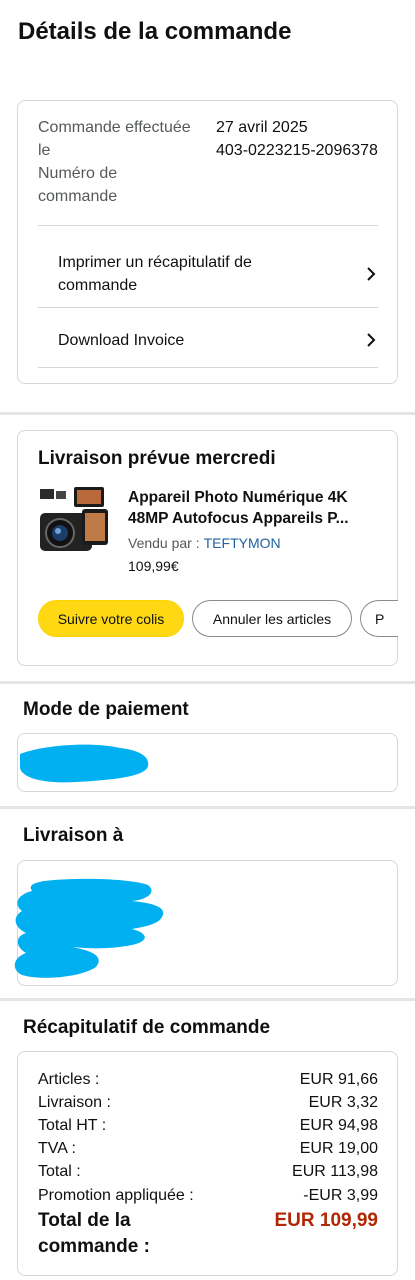 The width and height of the screenshot is (415, 1280). I want to click on cancel-items-button: Annuler les articles, so click(272, 618).